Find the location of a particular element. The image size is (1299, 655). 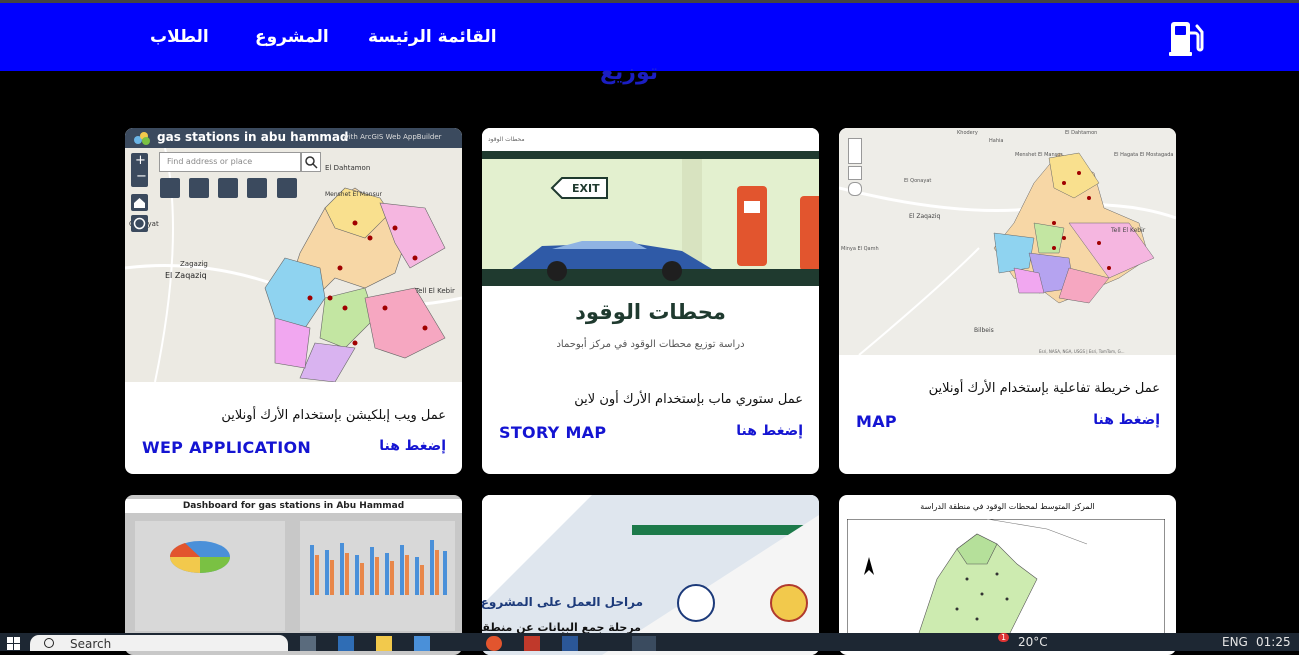

locate-icon is located at coordinates (139, 223).